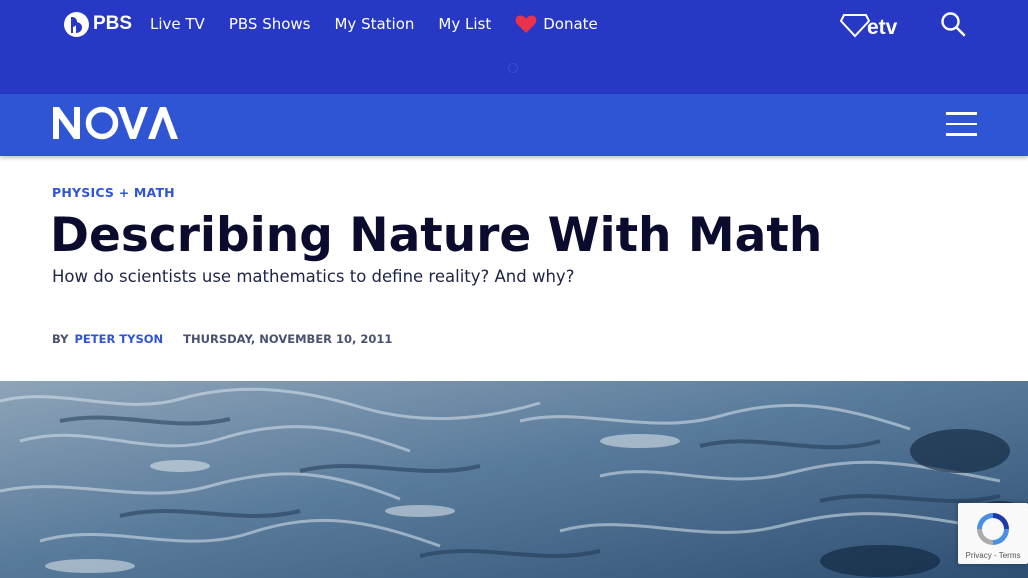 Image resolution: width=1028 pixels, height=578 pixels. I want to click on nova-logo, so click(115, 125).